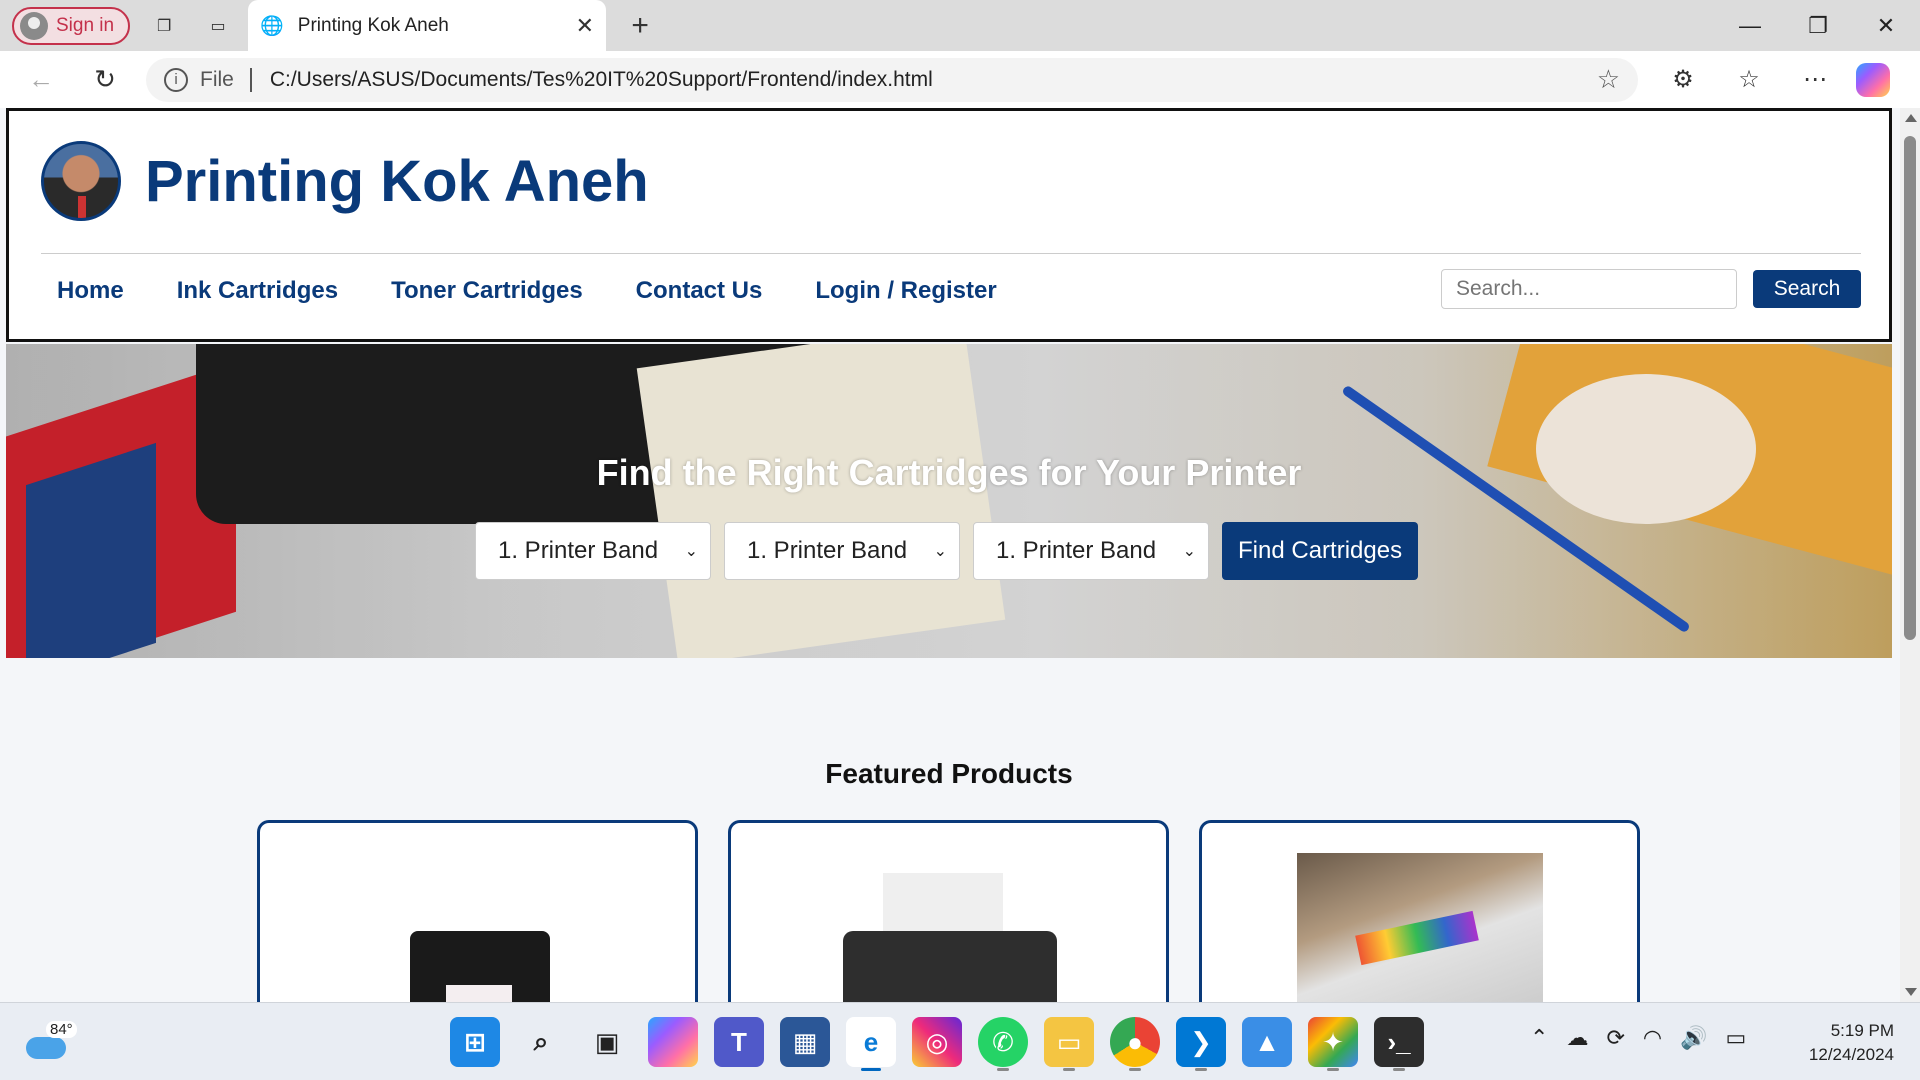 The width and height of the screenshot is (1920, 1080). What do you see at coordinates (487, 291) in the screenshot?
I see `nav-toner-cartridges: Toner Cartridges` at bounding box center [487, 291].